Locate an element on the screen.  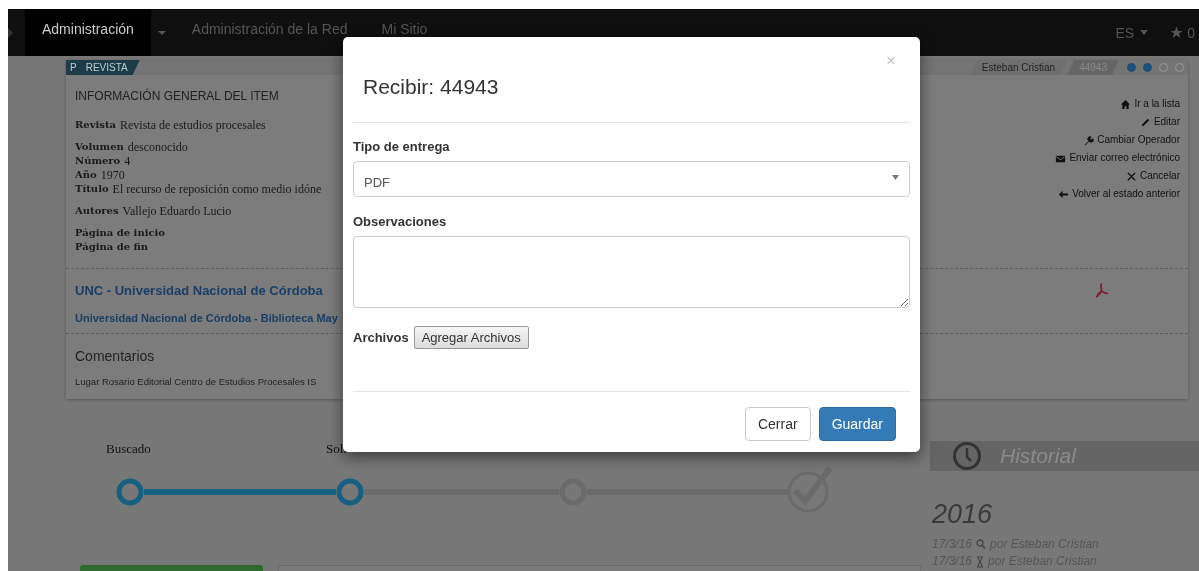
field-label: Volumen is located at coordinates (99, 147).